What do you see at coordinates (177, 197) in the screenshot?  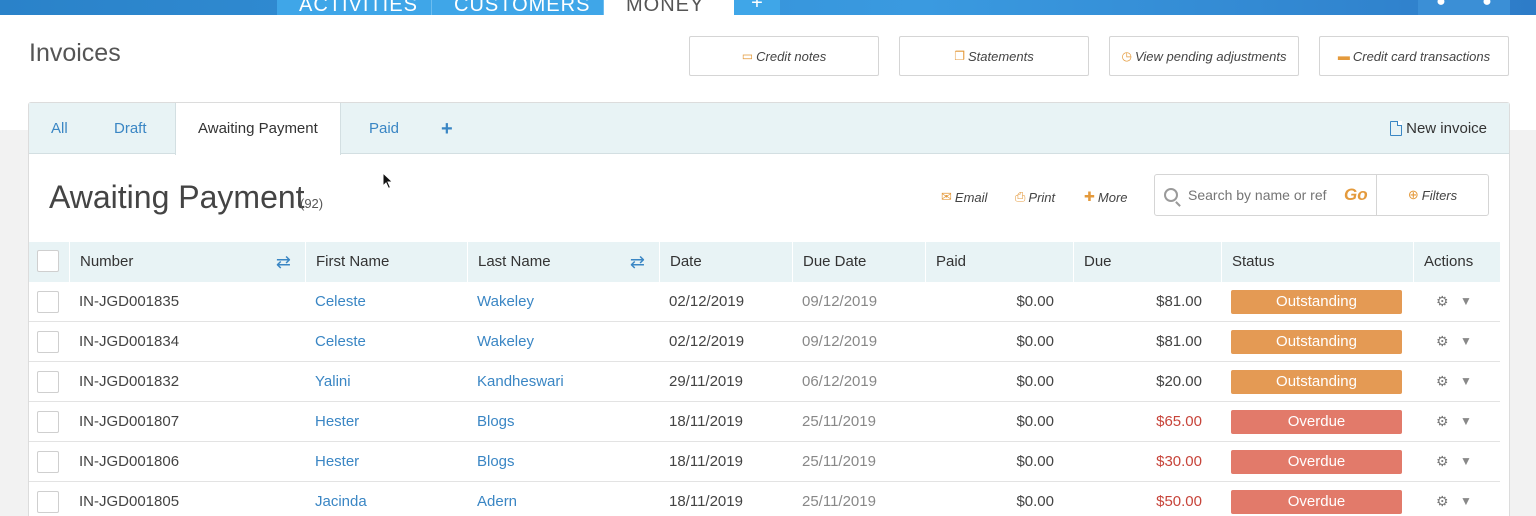 I see `section-title: Awaiting Payment` at bounding box center [177, 197].